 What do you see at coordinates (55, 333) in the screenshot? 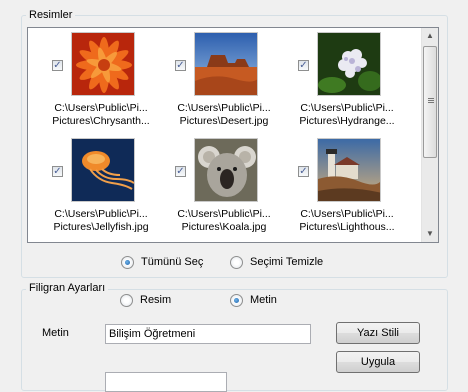
I see `text-field-label: Metin` at bounding box center [55, 333].